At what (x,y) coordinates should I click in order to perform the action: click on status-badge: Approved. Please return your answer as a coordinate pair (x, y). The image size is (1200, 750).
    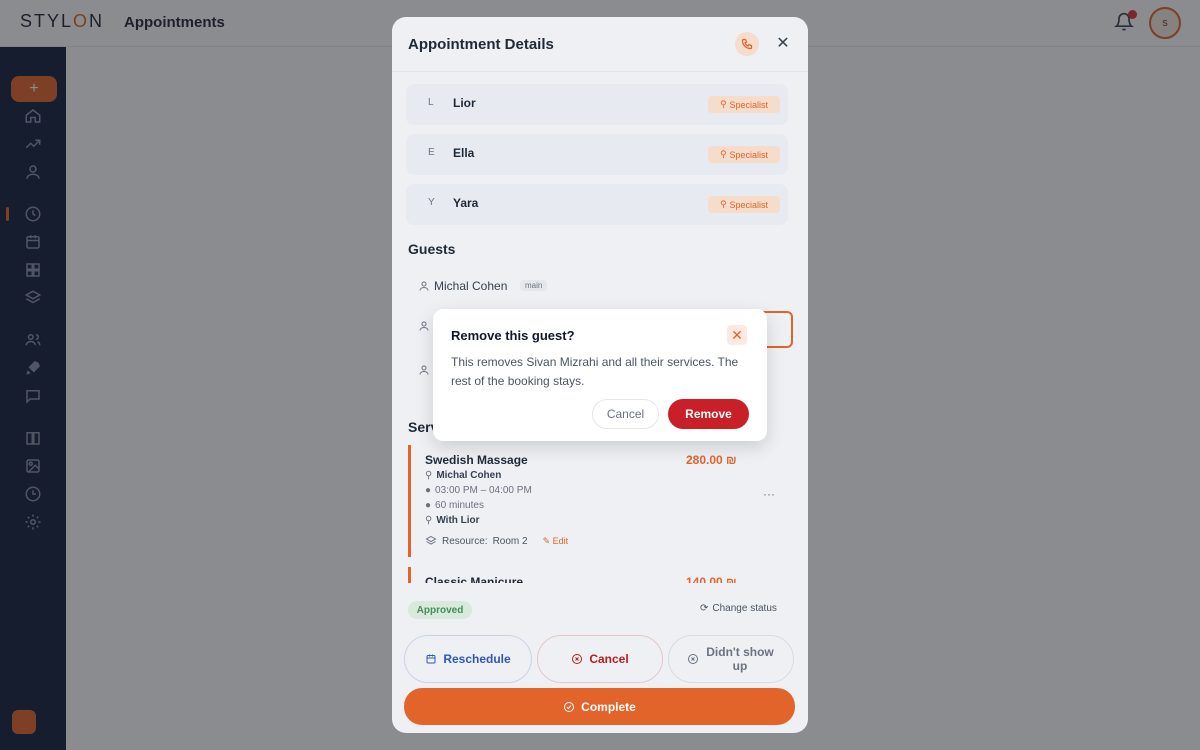
    Looking at the image, I should click on (440, 610).